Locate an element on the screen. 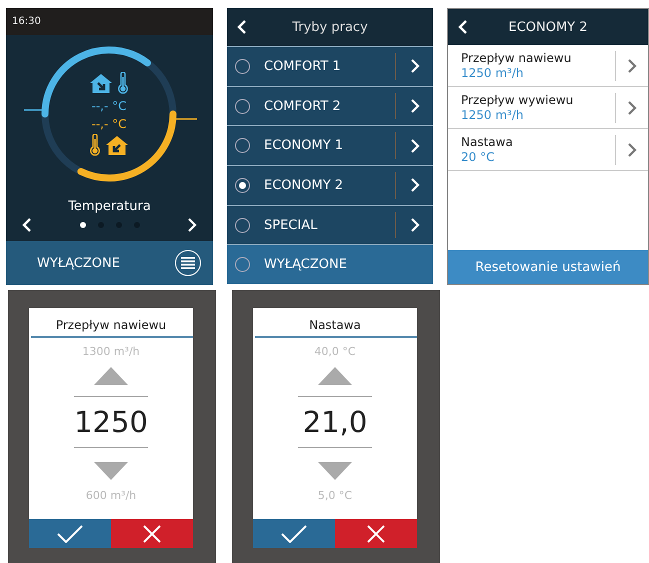  mode-name: WYŁĄCZONE is located at coordinates (306, 264).